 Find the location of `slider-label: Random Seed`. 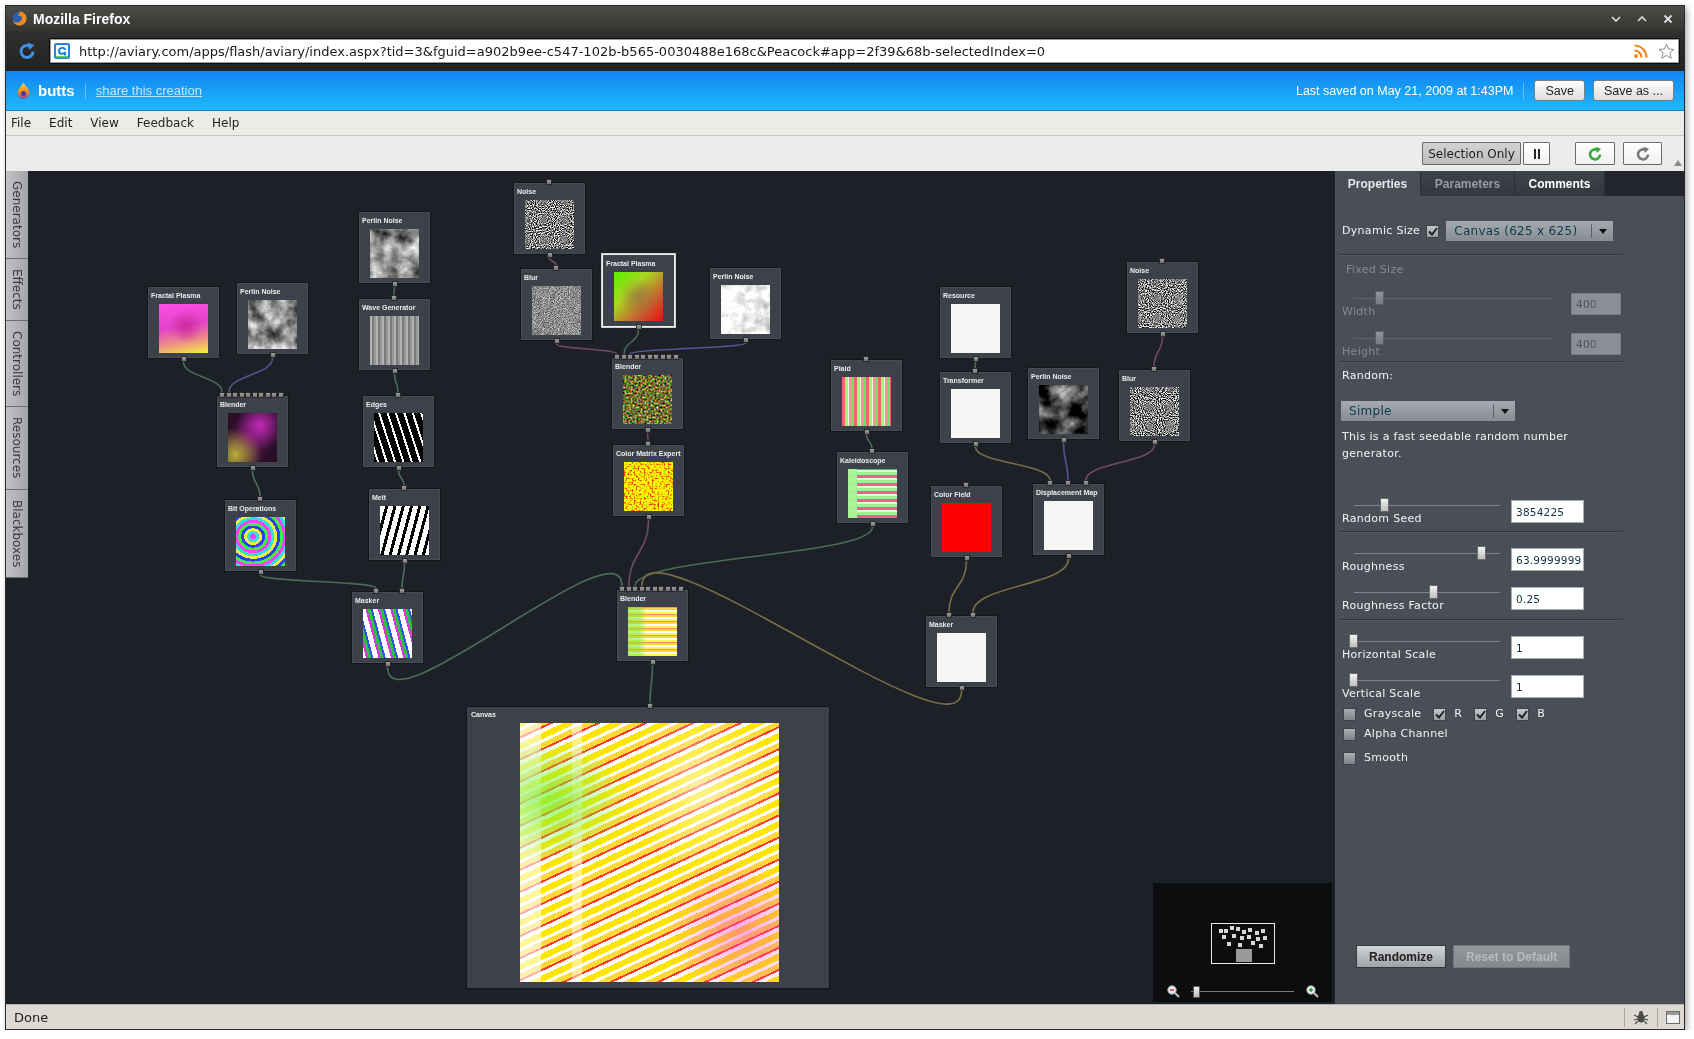

slider-label: Random Seed is located at coordinates (1382, 519).